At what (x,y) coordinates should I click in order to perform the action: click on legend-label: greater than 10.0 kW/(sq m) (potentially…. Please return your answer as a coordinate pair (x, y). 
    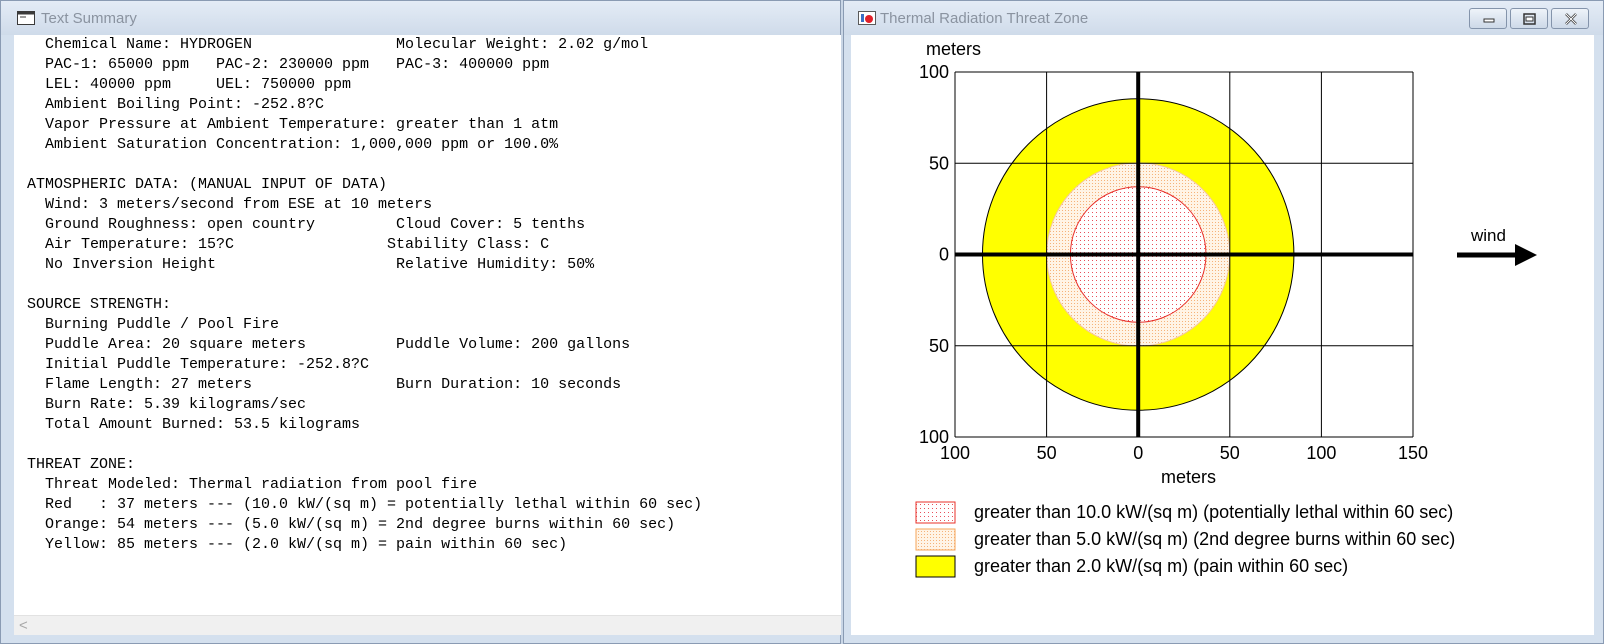
    Looking at the image, I should click on (1213, 512).